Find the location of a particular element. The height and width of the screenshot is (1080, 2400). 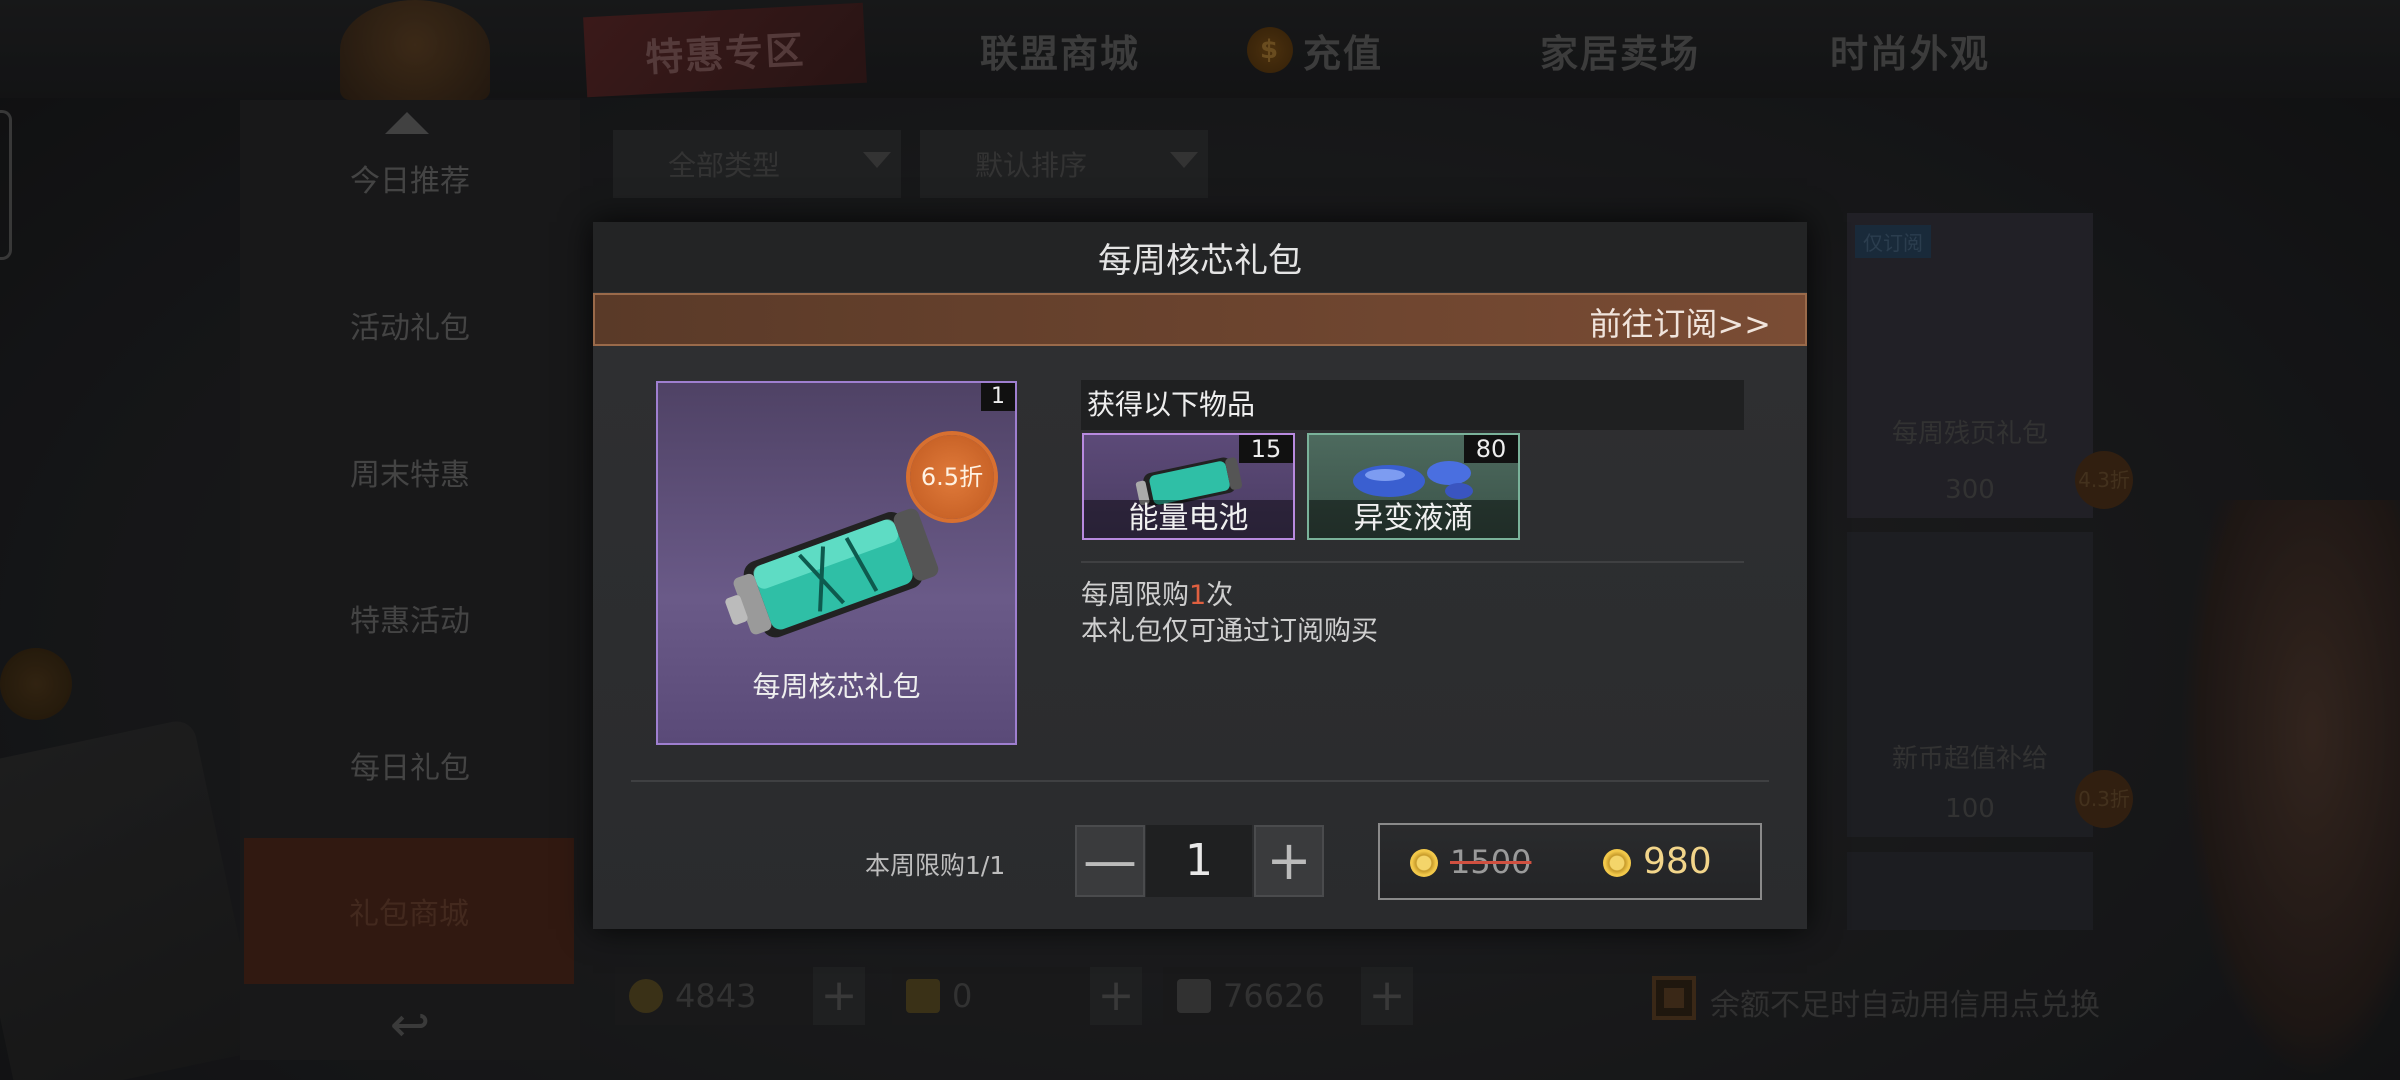

limit-number: 1 is located at coordinates (1198, 595).